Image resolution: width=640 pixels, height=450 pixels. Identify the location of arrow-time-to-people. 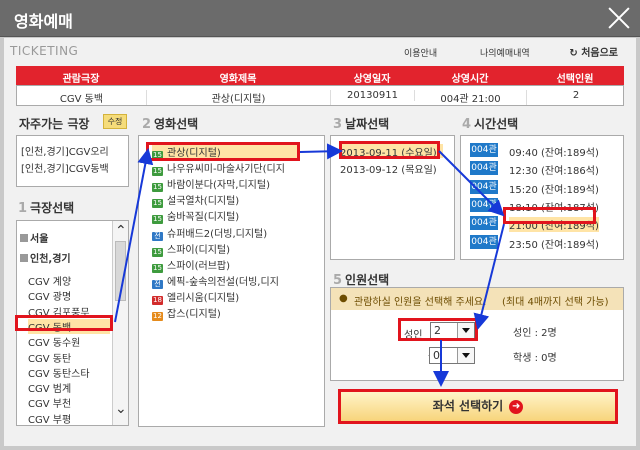
(489, 276).